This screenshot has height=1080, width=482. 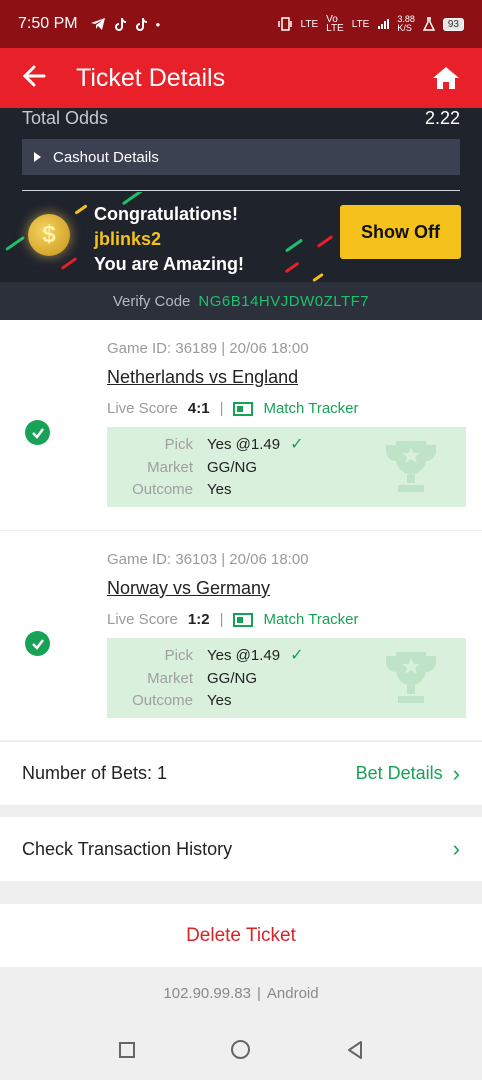 What do you see at coordinates (283, 301) in the screenshot?
I see `verify-code-value: NG6B14HVJDW0ZLTF7` at bounding box center [283, 301].